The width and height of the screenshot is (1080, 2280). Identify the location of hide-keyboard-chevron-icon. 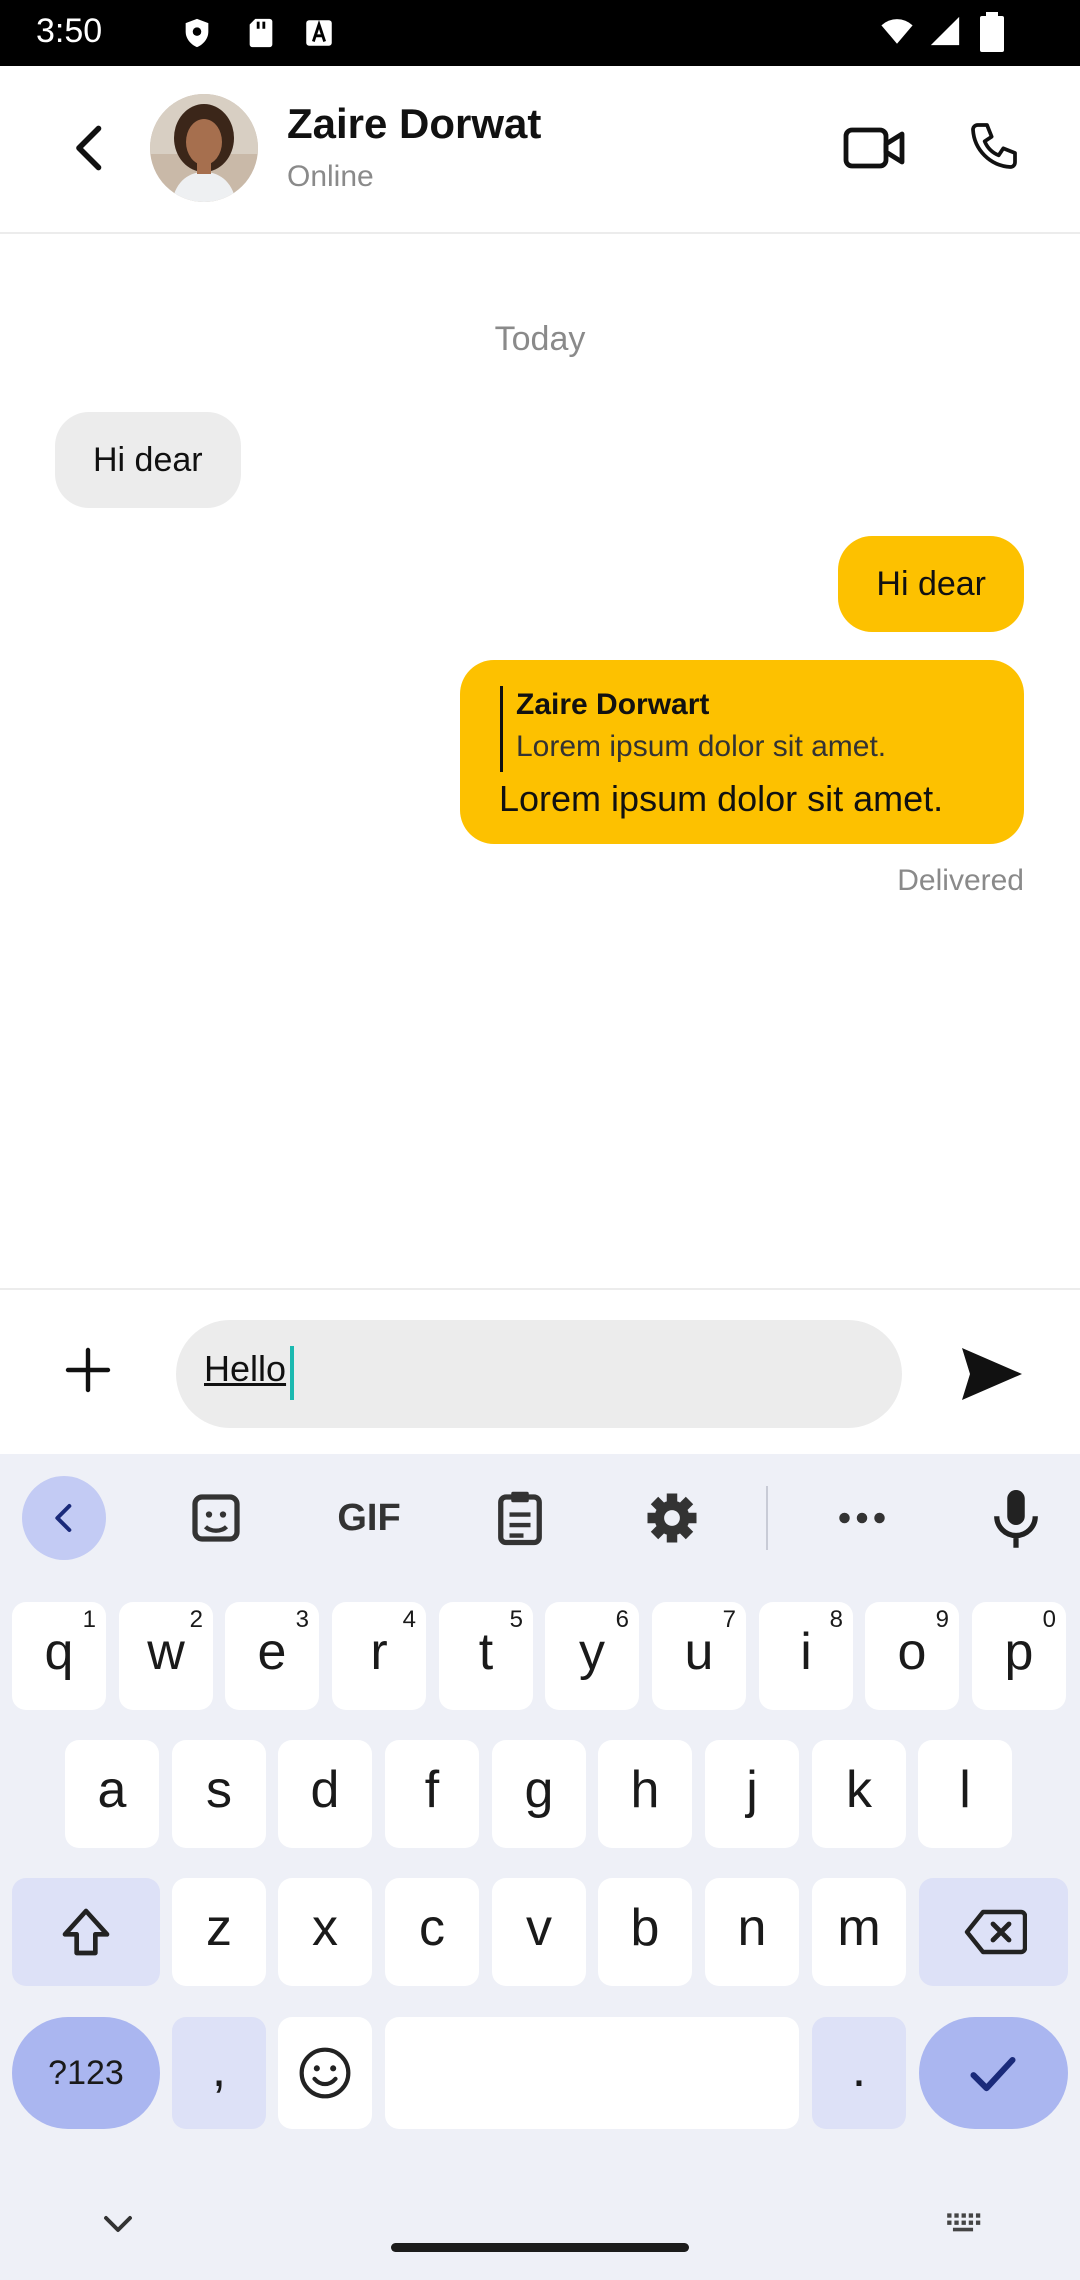
(118, 2224).